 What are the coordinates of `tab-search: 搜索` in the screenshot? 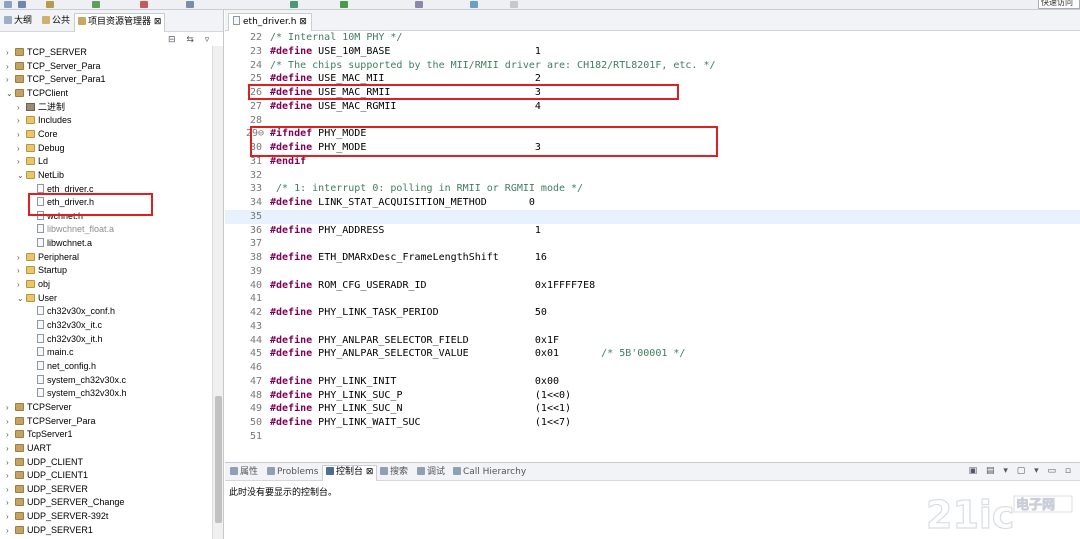 It's located at (394, 473).